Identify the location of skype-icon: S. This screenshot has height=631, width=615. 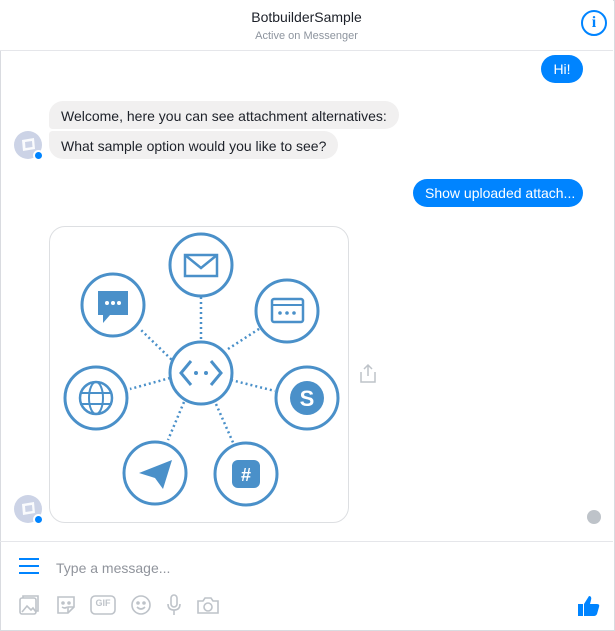
(307, 398).